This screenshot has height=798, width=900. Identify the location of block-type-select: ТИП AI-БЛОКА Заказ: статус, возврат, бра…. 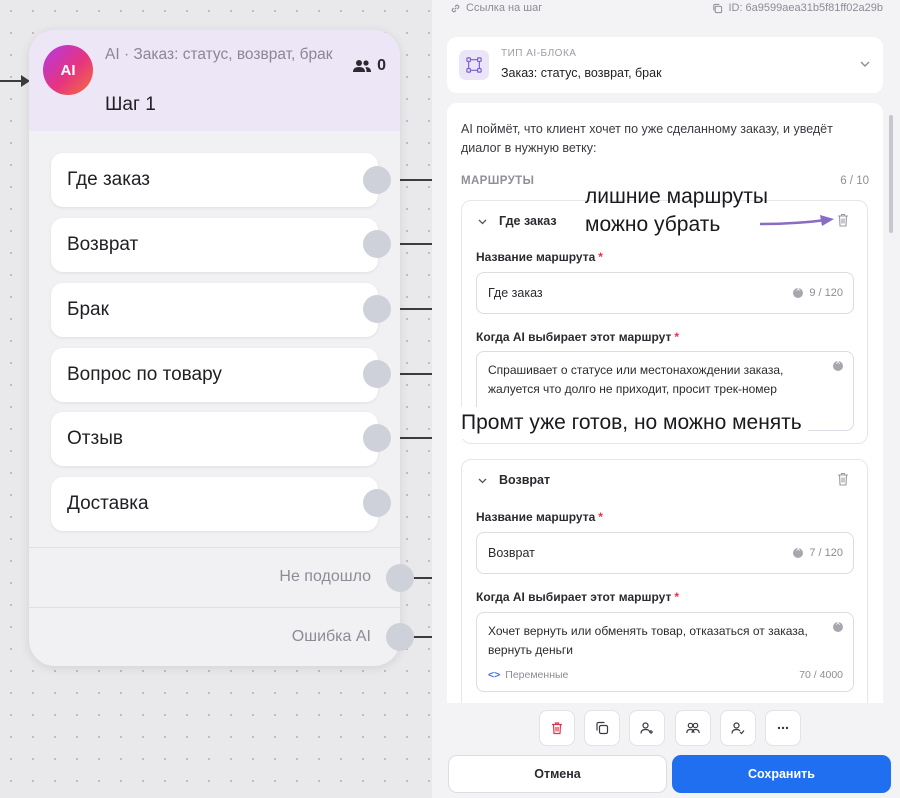
(665, 65).